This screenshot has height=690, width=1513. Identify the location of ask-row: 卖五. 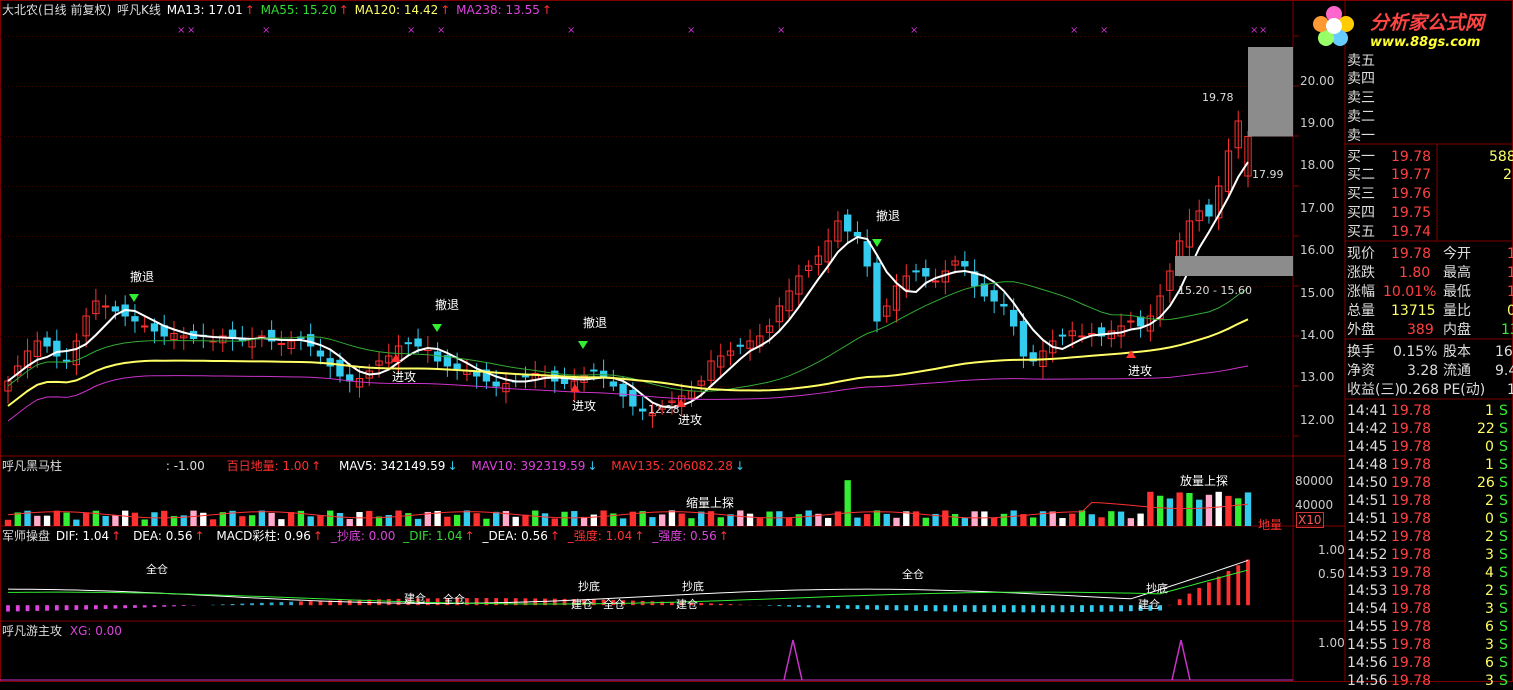
(1429, 61).